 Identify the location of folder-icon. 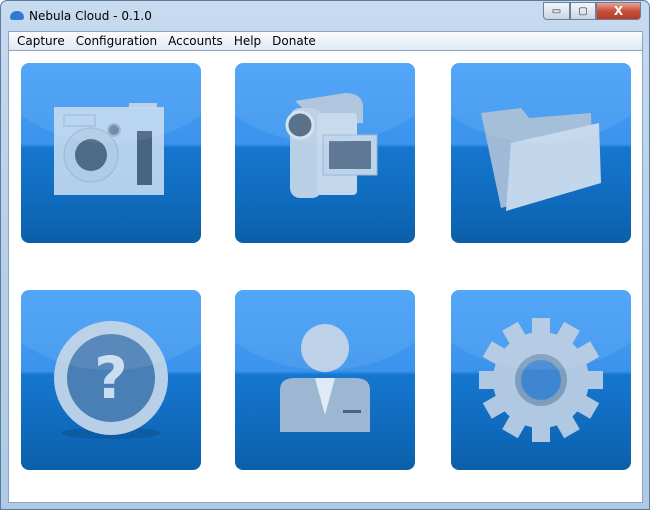
(541, 159).